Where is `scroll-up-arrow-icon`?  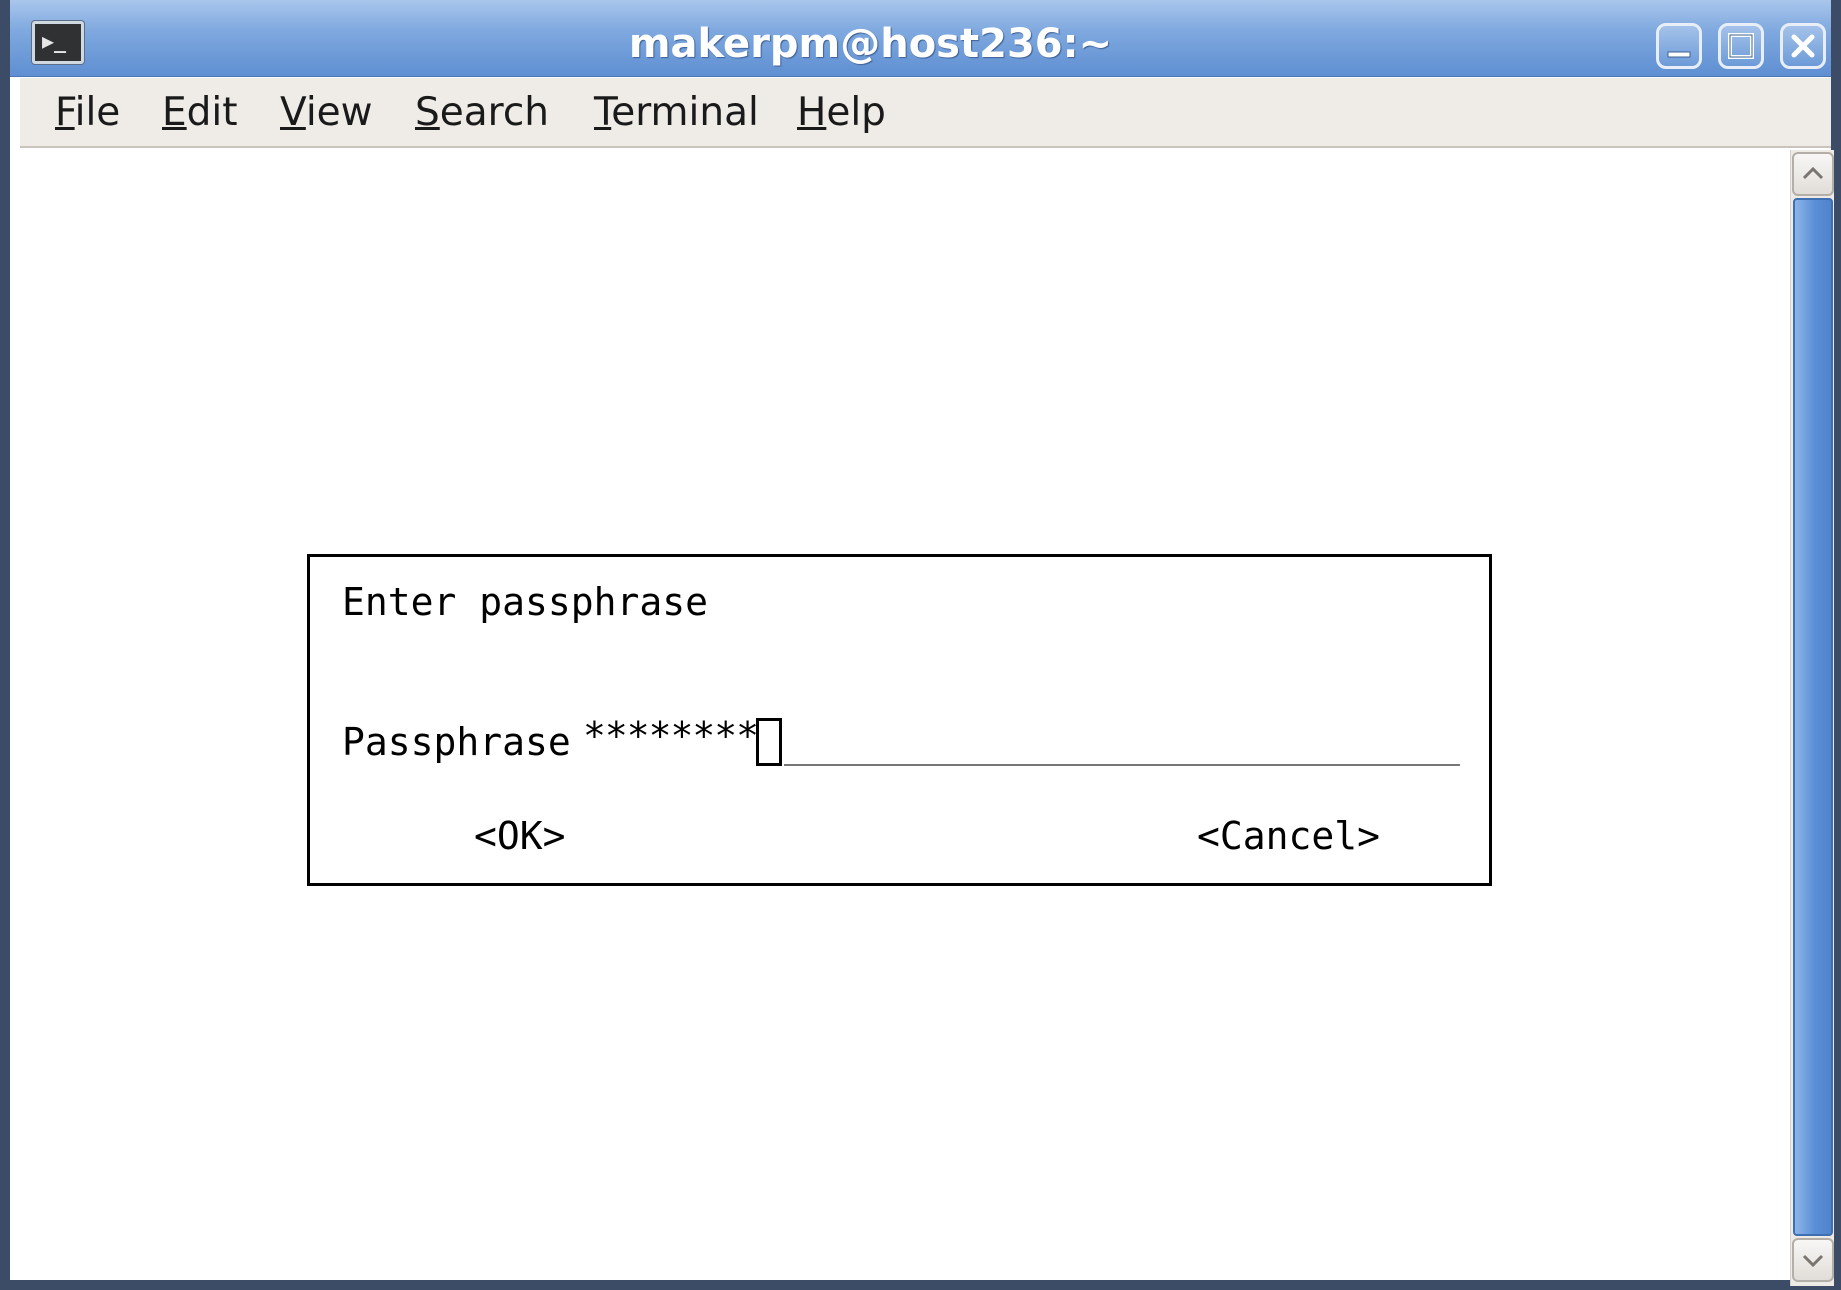
scroll-up-arrow-icon is located at coordinates (1813, 173).